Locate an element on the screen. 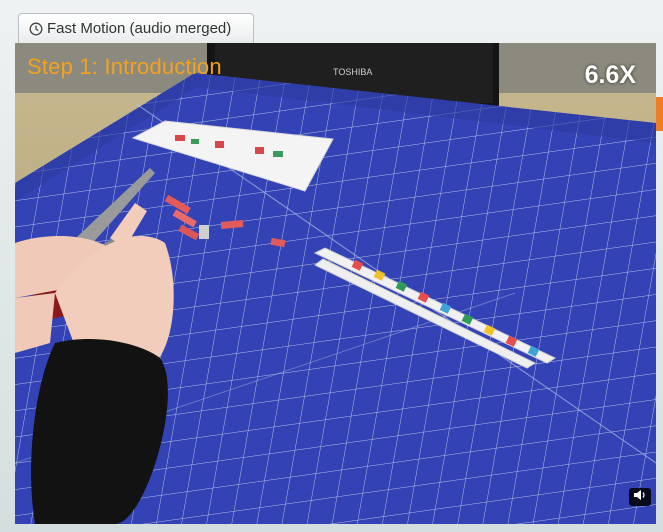 Image resolution: width=663 pixels, height=532 pixels. volume-button is located at coordinates (640, 497).